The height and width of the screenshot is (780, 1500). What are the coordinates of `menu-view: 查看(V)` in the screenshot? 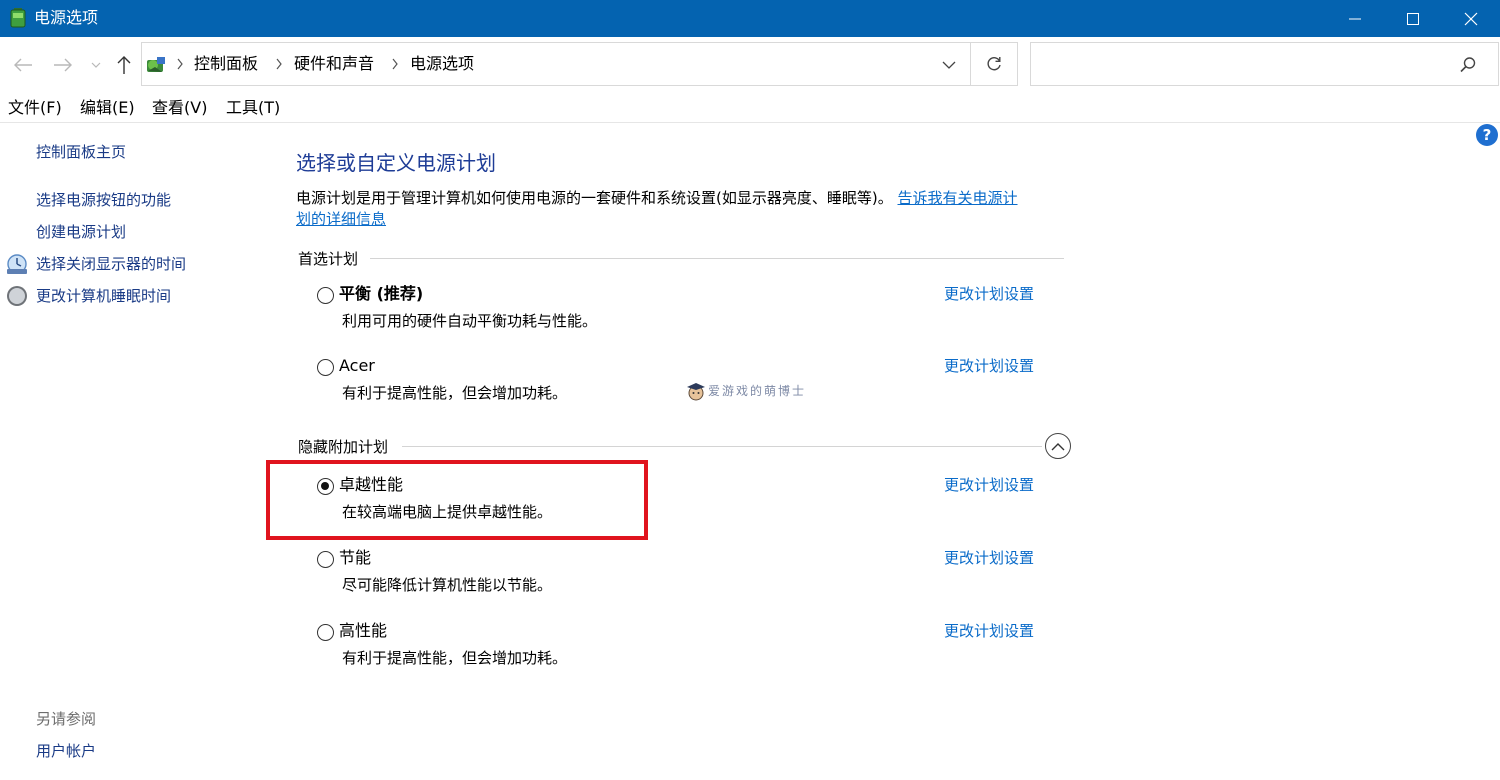 It's located at (179, 108).